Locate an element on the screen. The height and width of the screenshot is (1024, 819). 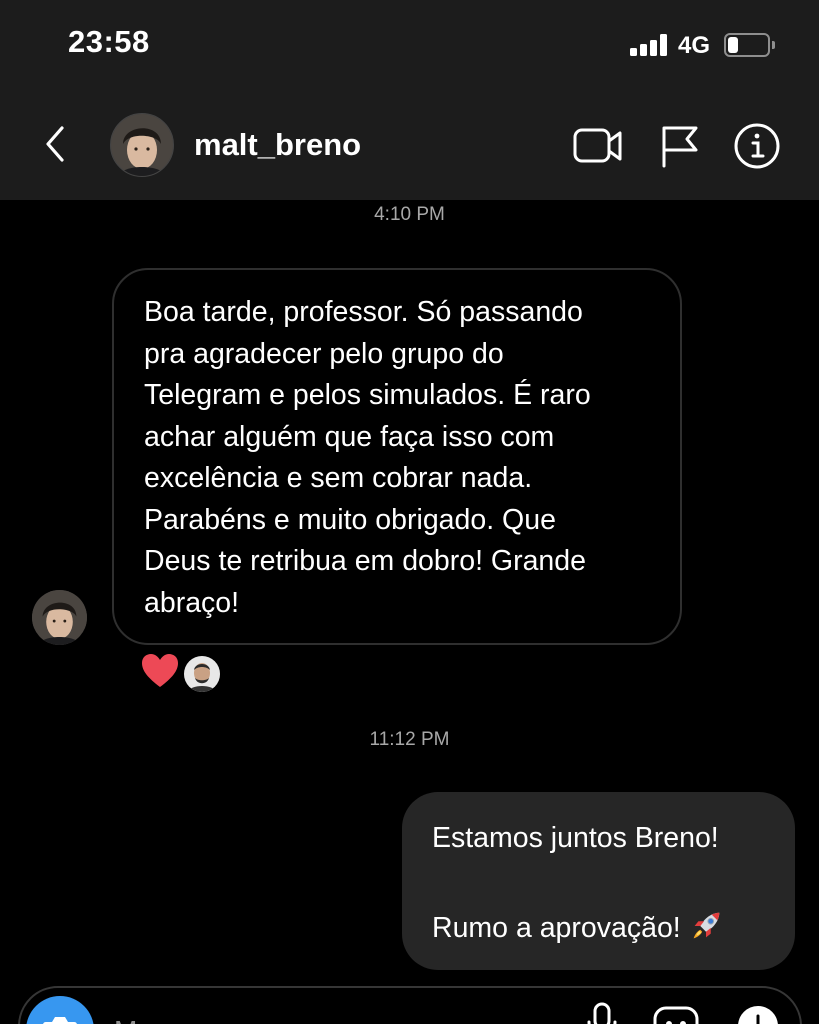
camera-button is located at coordinates (60, 1010).